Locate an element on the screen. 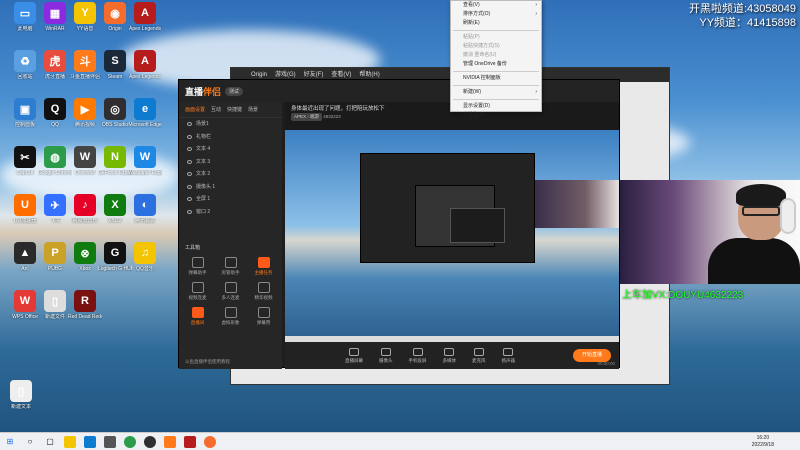 This screenshot has height=450, width=800. control-button: 摄像头 is located at coordinates (386, 355).